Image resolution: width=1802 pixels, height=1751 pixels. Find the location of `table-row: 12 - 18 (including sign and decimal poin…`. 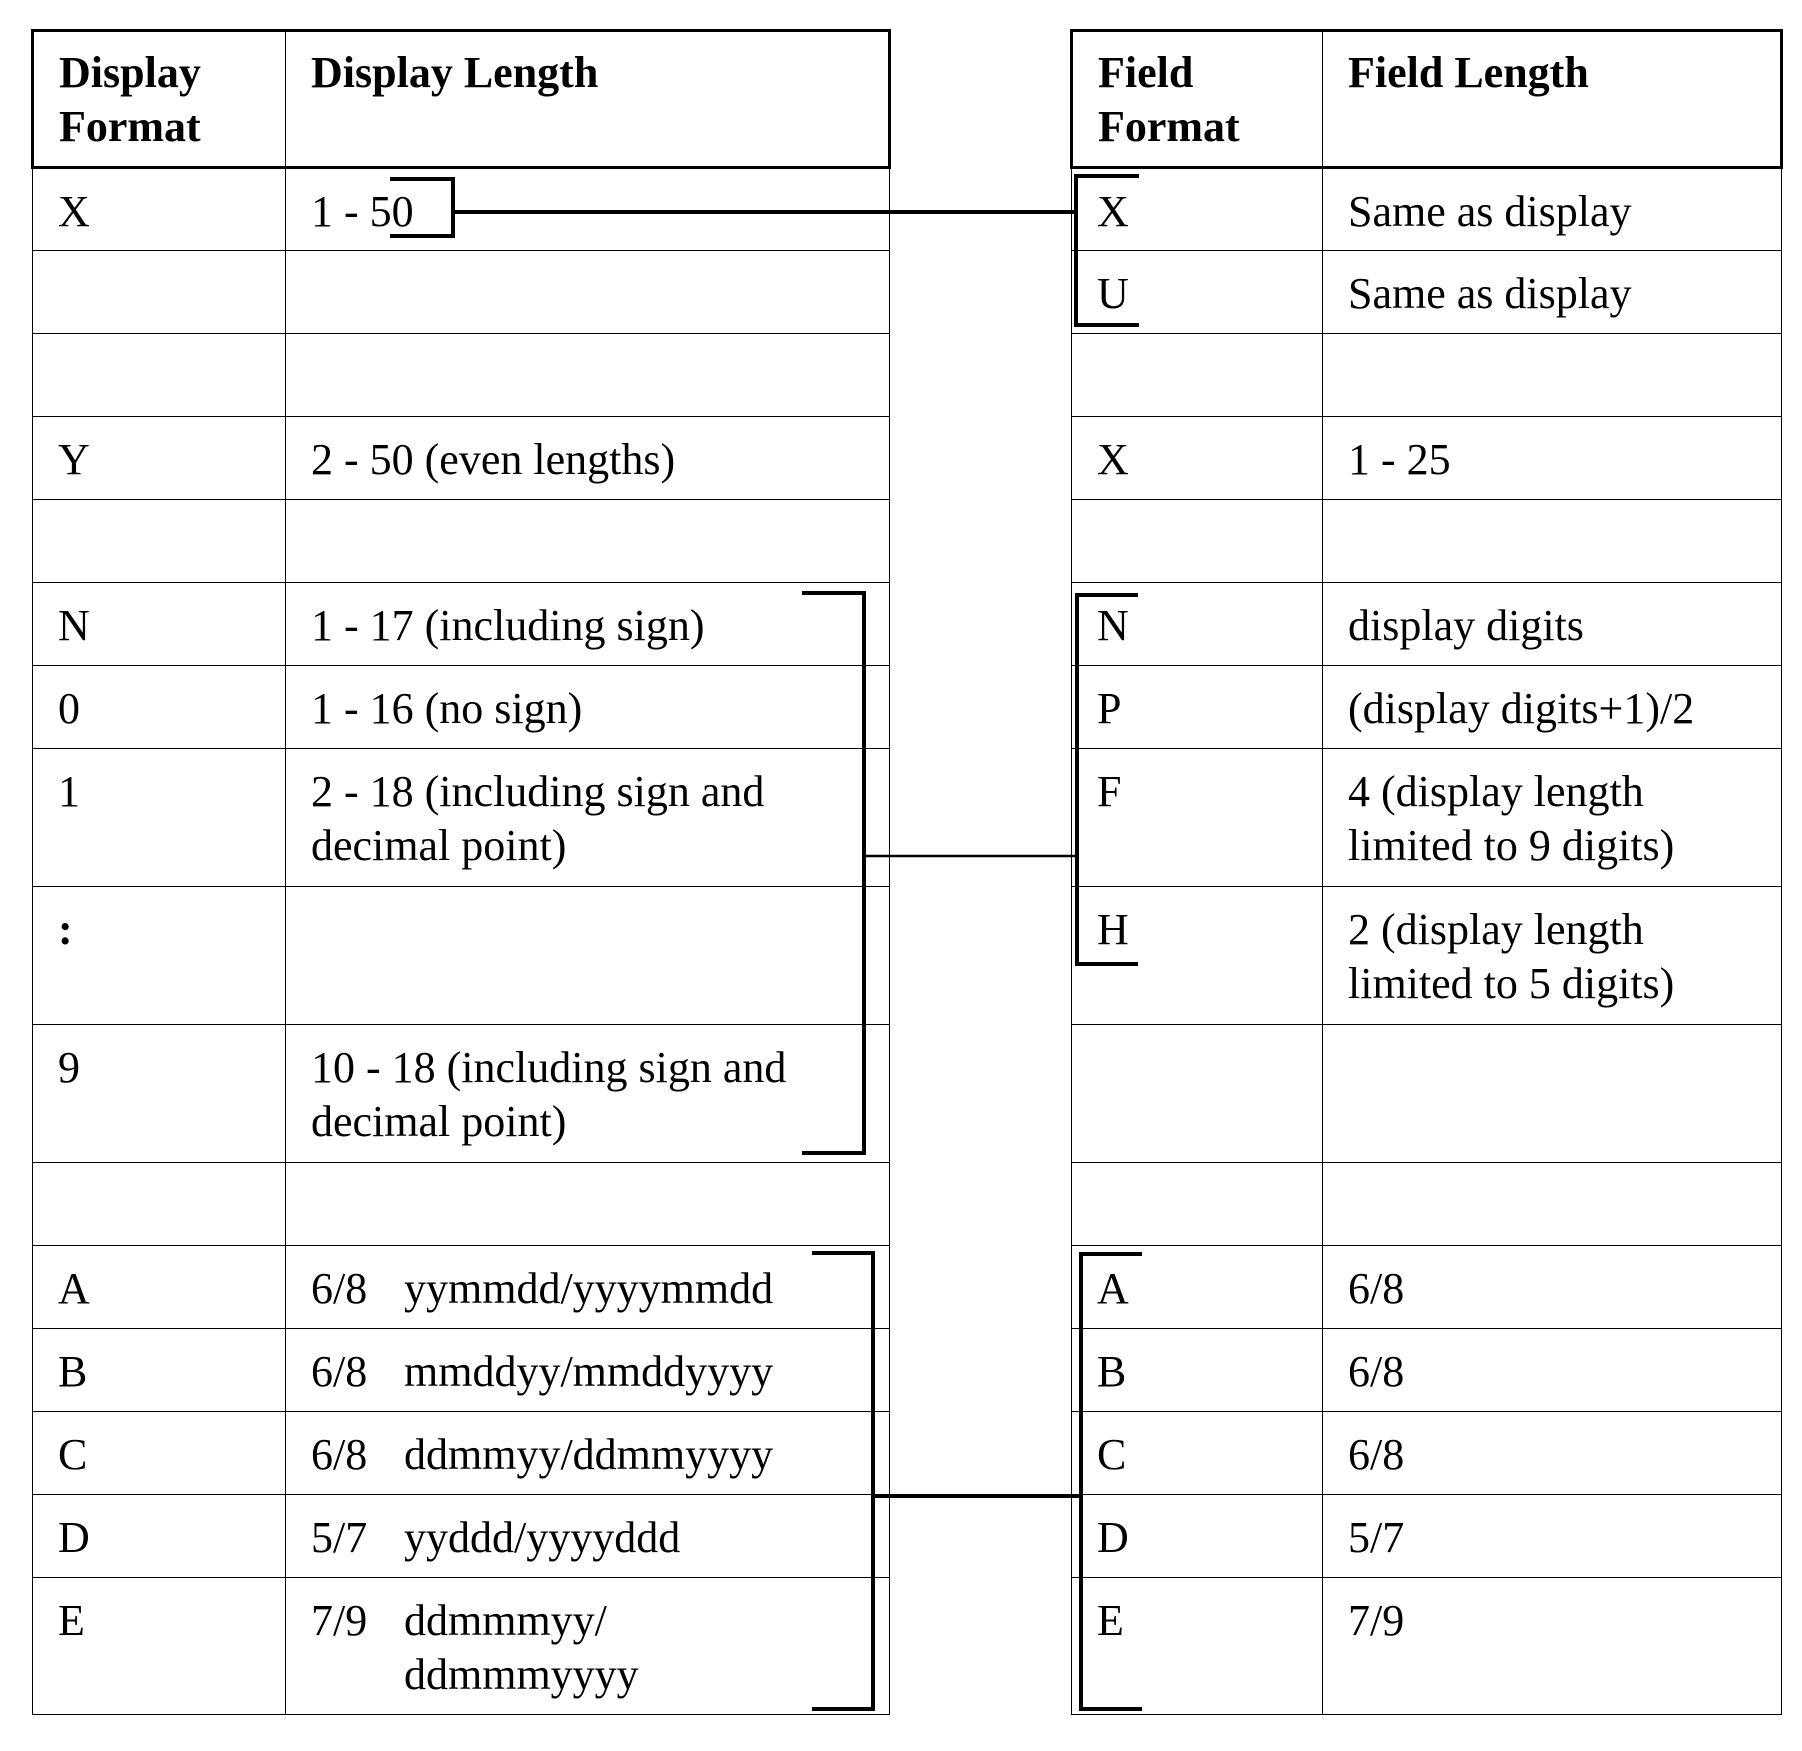

table-row: 12 - 18 (including sign and decimal poin… is located at coordinates (461, 817).